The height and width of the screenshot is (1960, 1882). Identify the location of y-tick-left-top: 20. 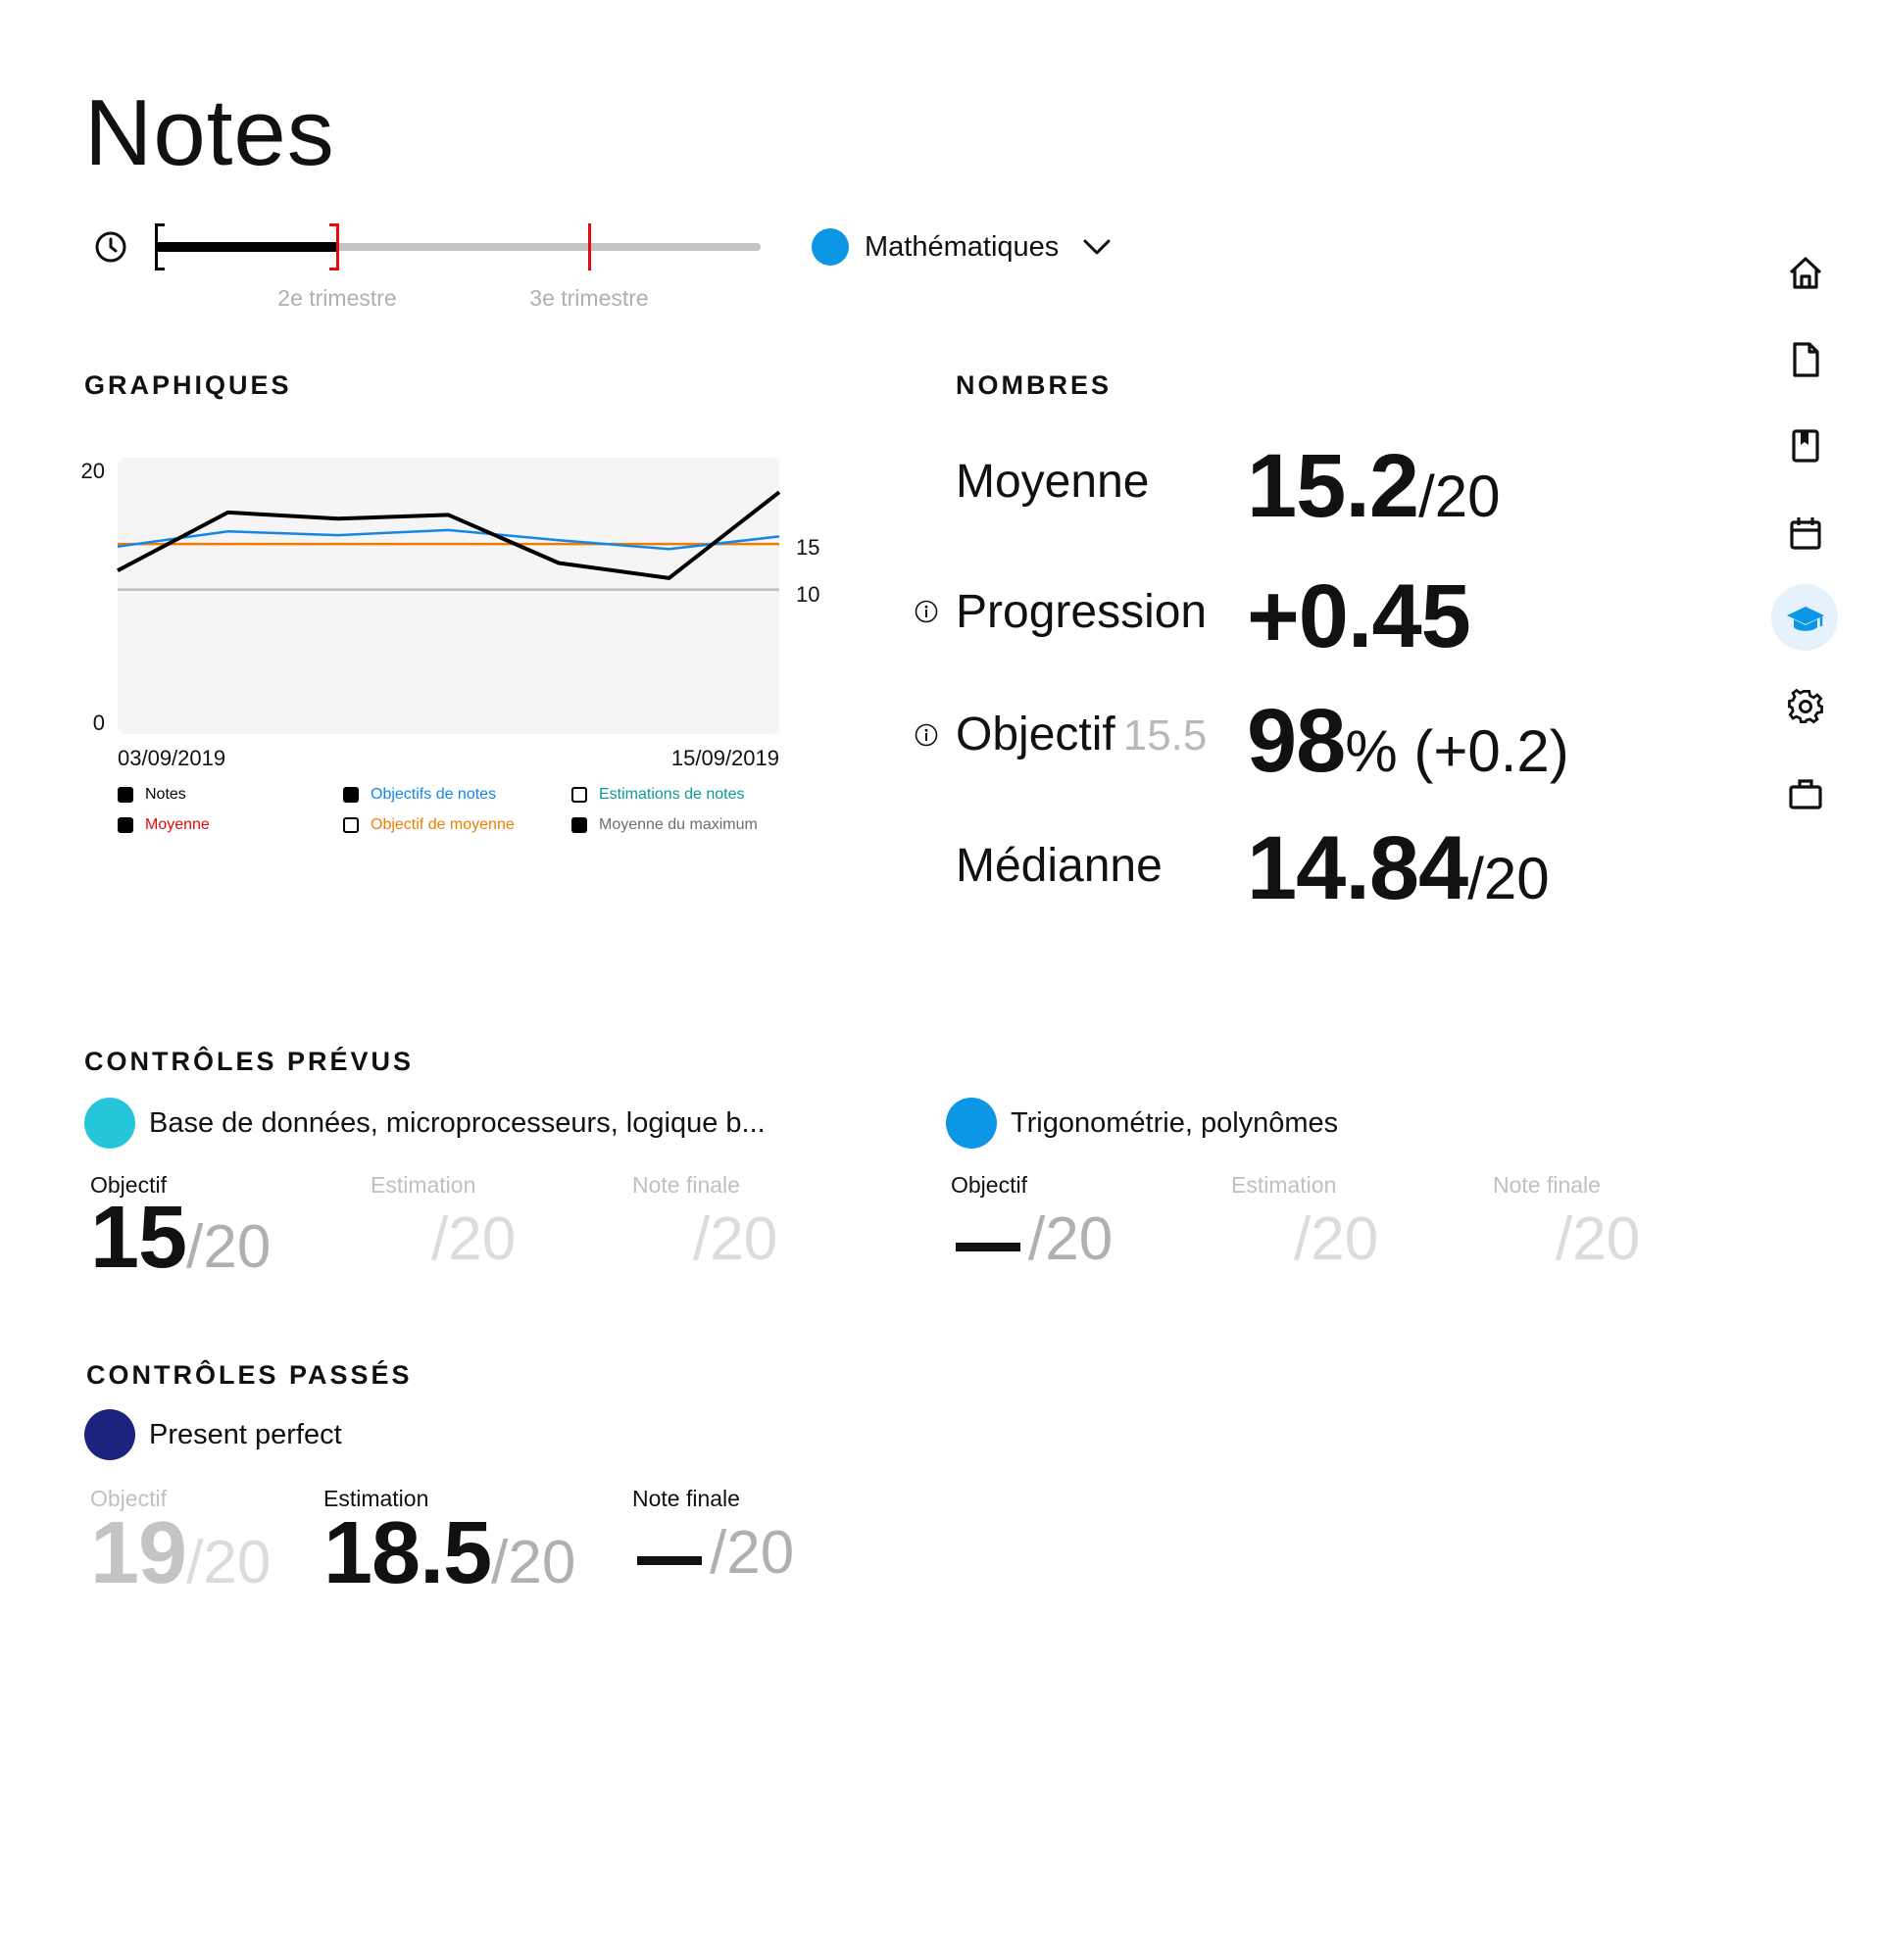
(93, 471).